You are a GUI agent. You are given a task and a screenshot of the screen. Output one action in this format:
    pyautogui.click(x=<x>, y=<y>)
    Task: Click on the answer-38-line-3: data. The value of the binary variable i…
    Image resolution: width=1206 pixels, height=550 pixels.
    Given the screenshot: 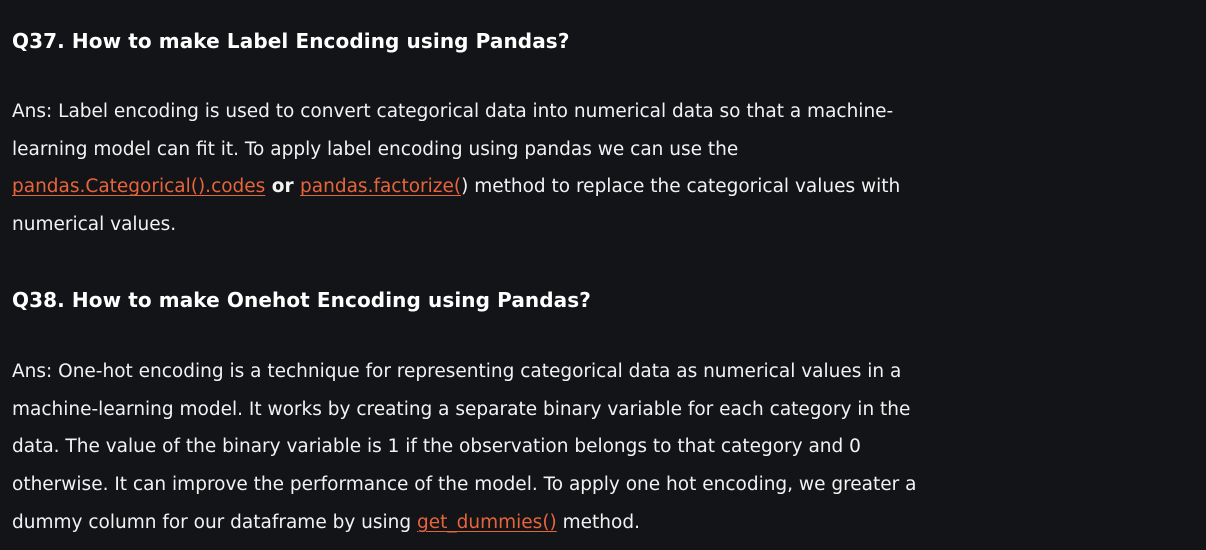 What is the action you would take?
    pyautogui.click(x=436, y=447)
    